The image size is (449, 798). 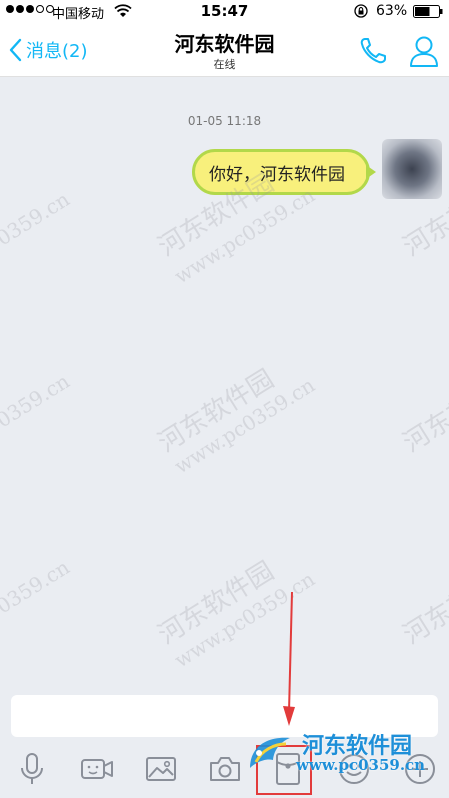 What do you see at coordinates (392, 11) in the screenshot?
I see `battery-percentage: 63%` at bounding box center [392, 11].